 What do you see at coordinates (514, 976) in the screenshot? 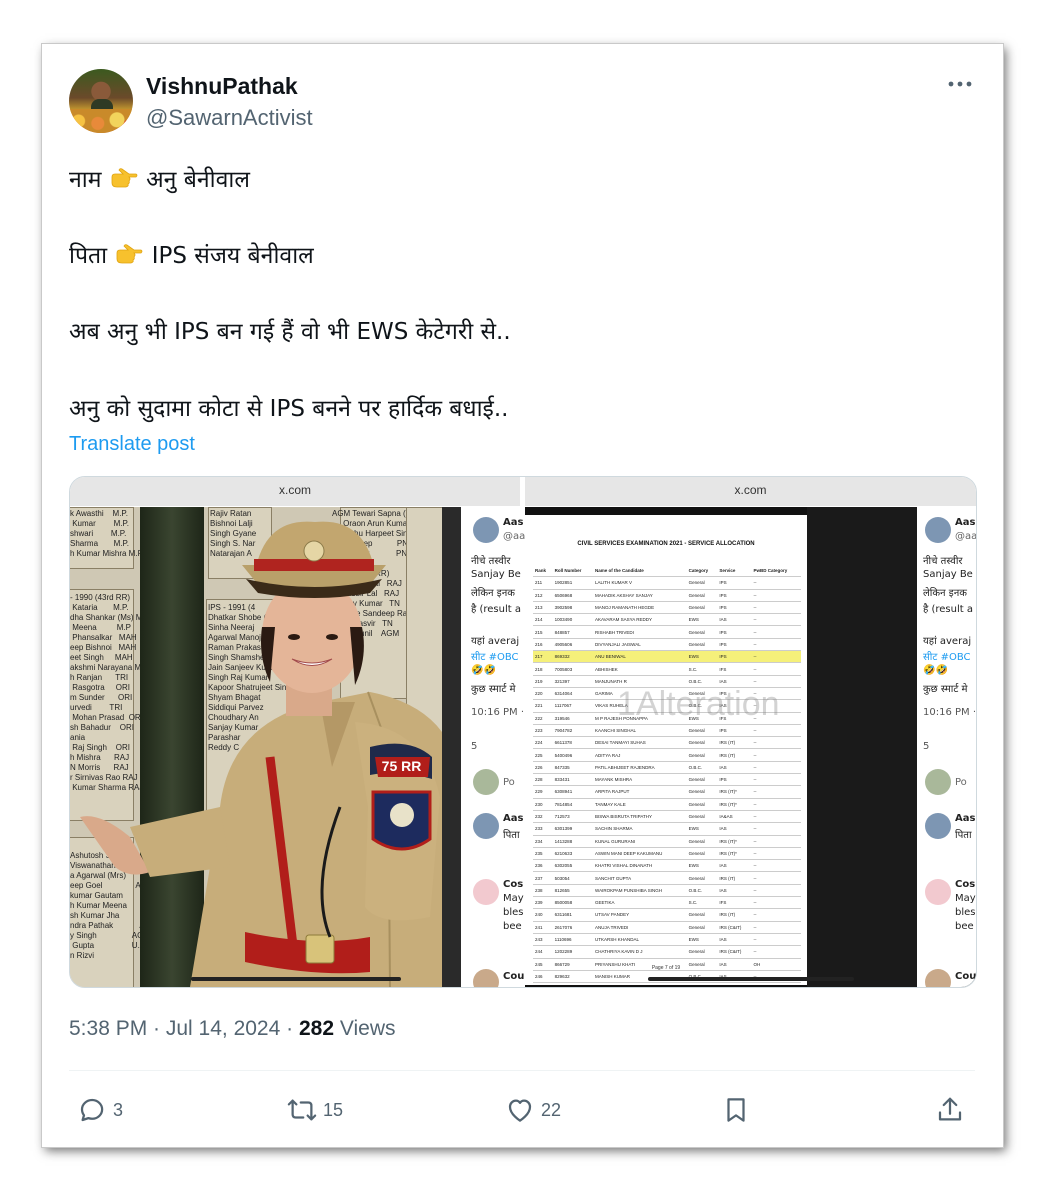
I see `side-text: Cou` at bounding box center [514, 976].